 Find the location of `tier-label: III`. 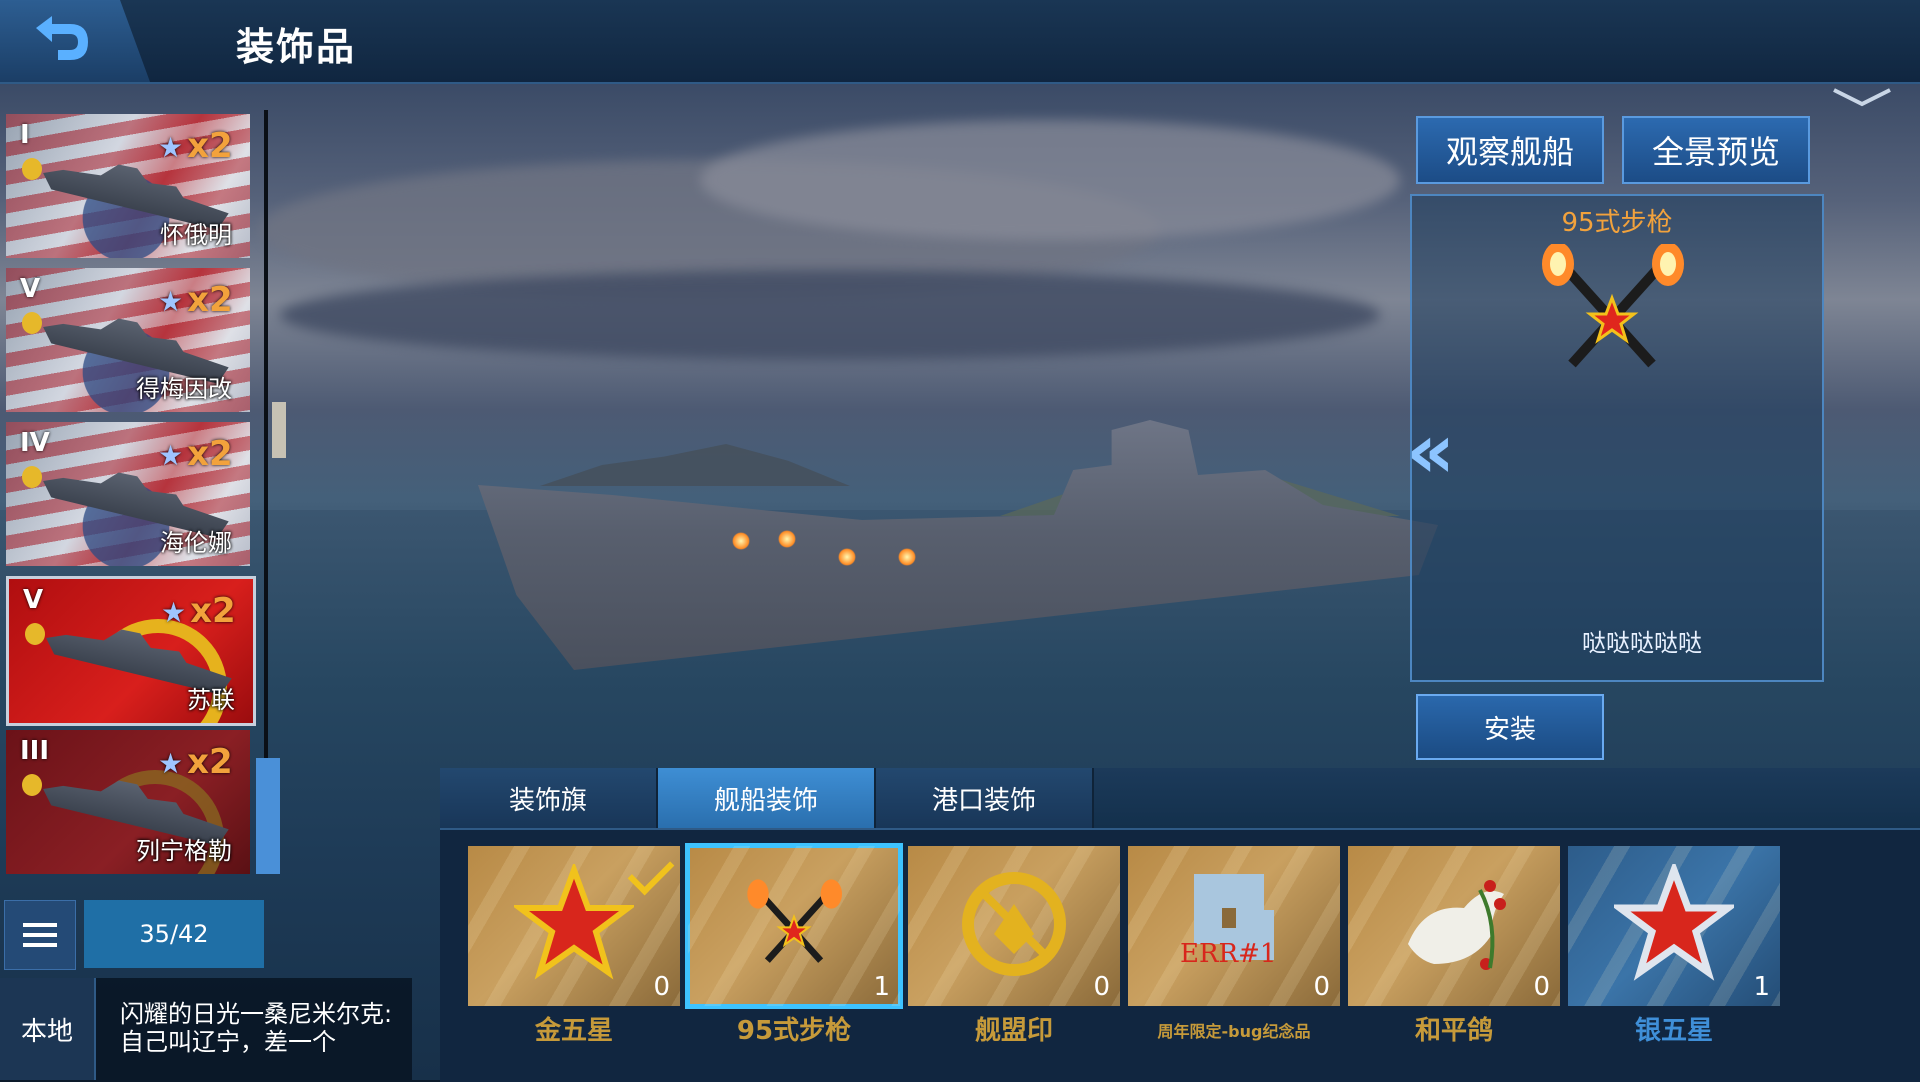

tier-label: III is located at coordinates (35, 751).